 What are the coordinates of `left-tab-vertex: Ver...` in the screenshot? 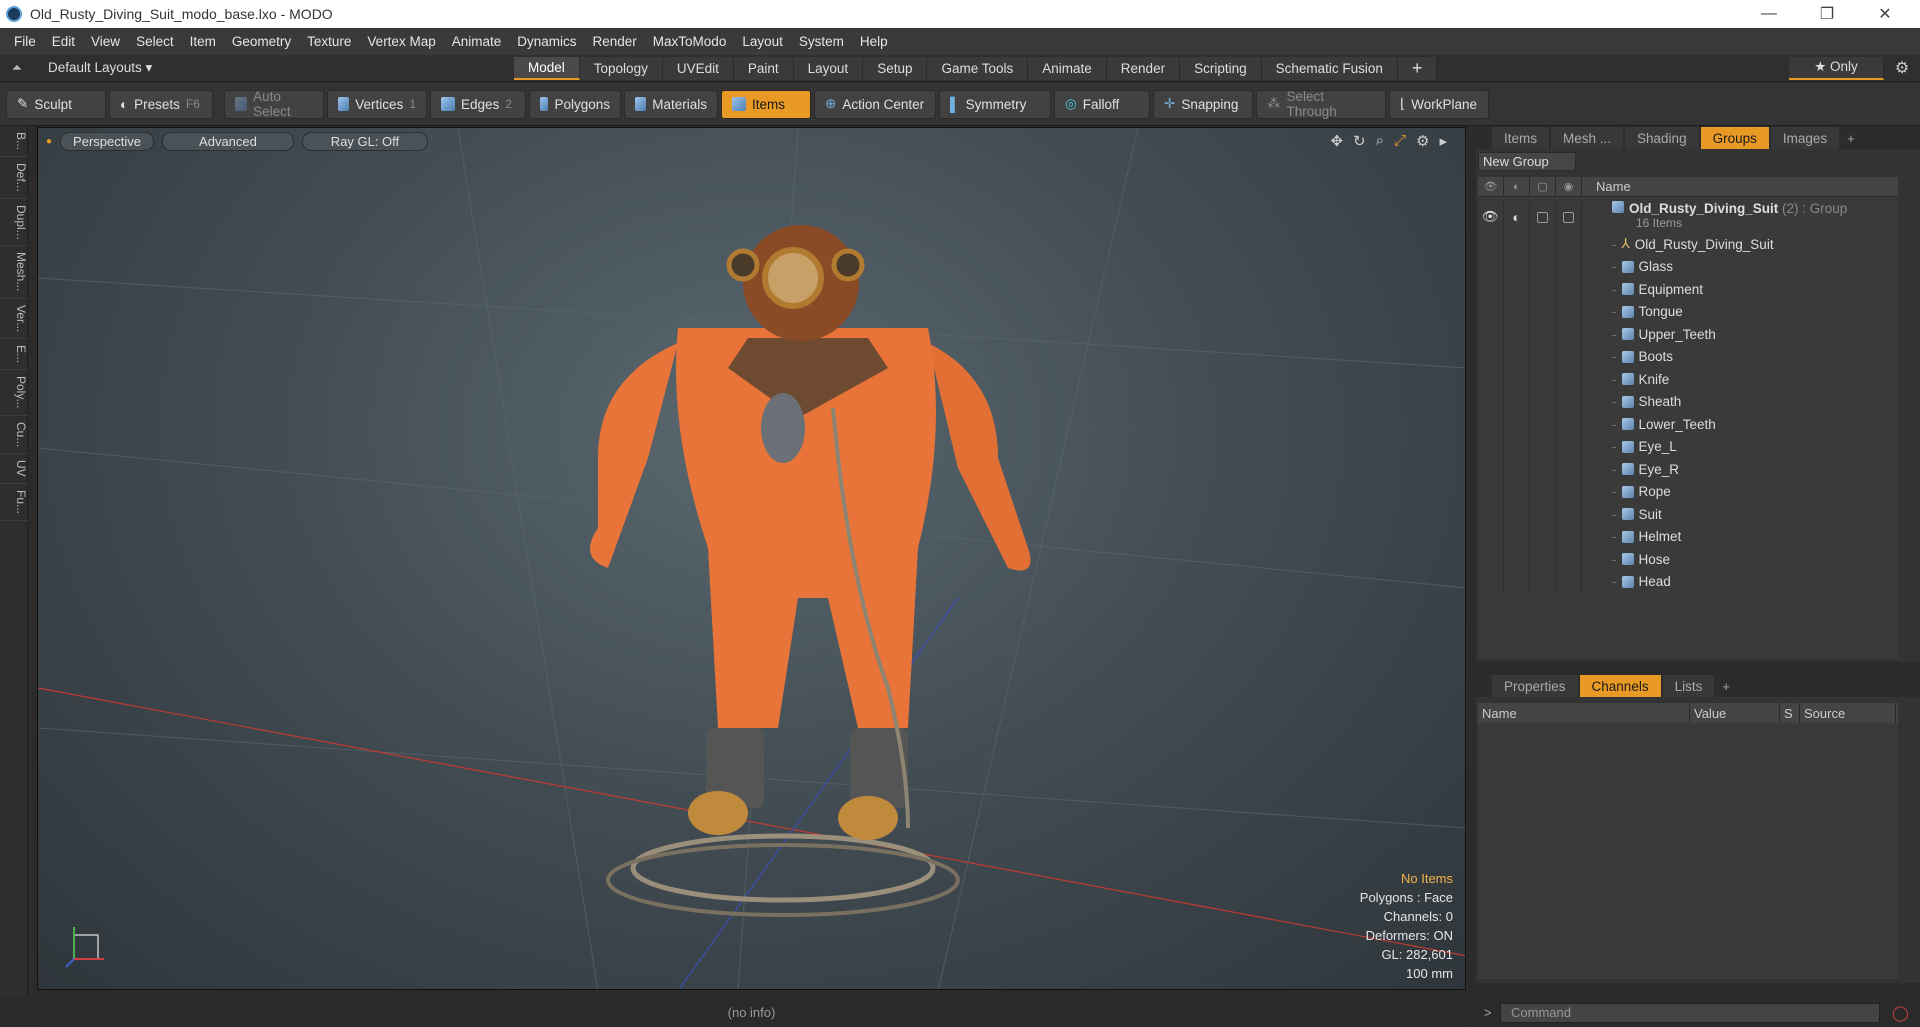 It's located at (14, 319).